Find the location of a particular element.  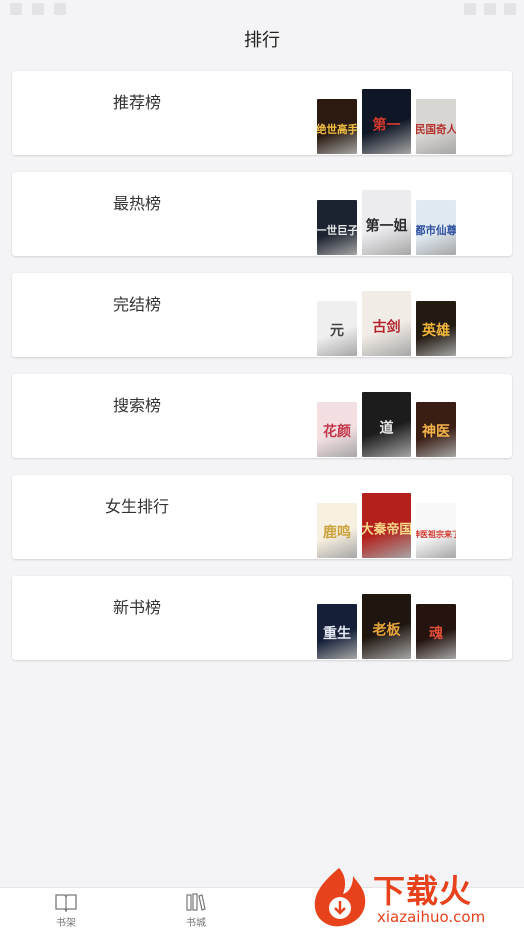

book-cover: 道 is located at coordinates (386, 424).